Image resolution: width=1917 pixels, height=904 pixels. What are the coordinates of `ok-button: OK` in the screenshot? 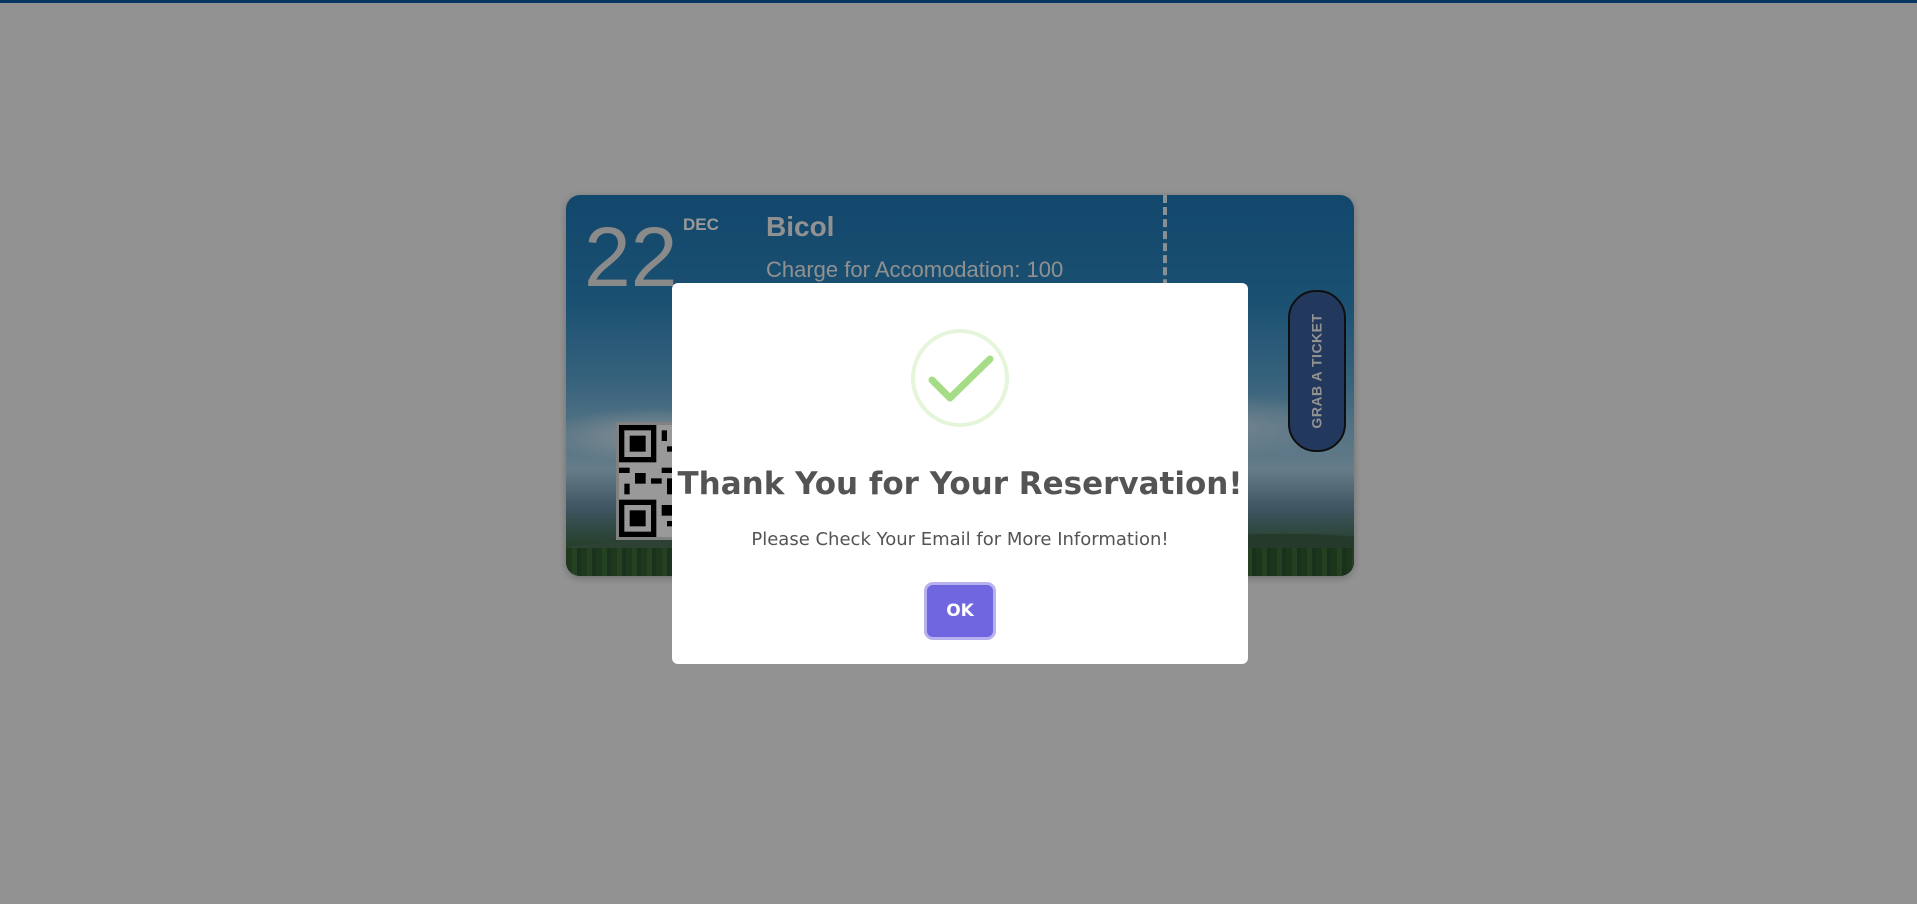 It's located at (960, 611).